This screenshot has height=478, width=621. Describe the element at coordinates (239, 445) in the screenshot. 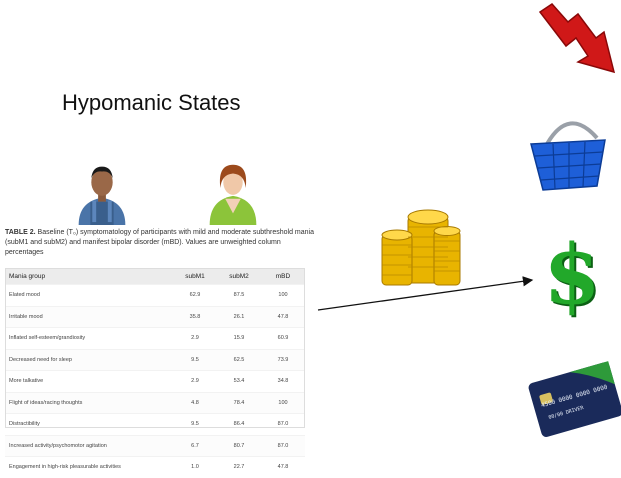

I see `cell-value: 80.7` at that location.